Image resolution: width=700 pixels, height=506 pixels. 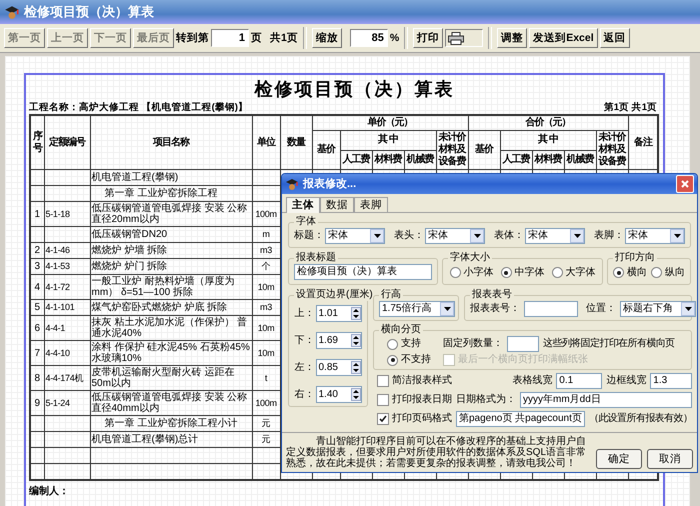 What do you see at coordinates (609, 344) in the screenshot?
I see `hint-text: 这些列将固定打印在所有横向页` at bounding box center [609, 344].